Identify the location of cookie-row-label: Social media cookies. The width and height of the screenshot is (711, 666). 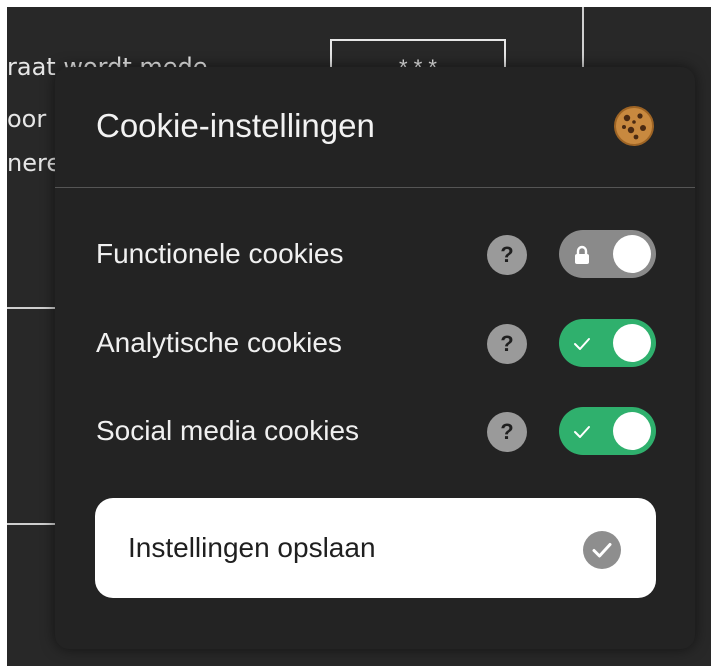
(228, 430).